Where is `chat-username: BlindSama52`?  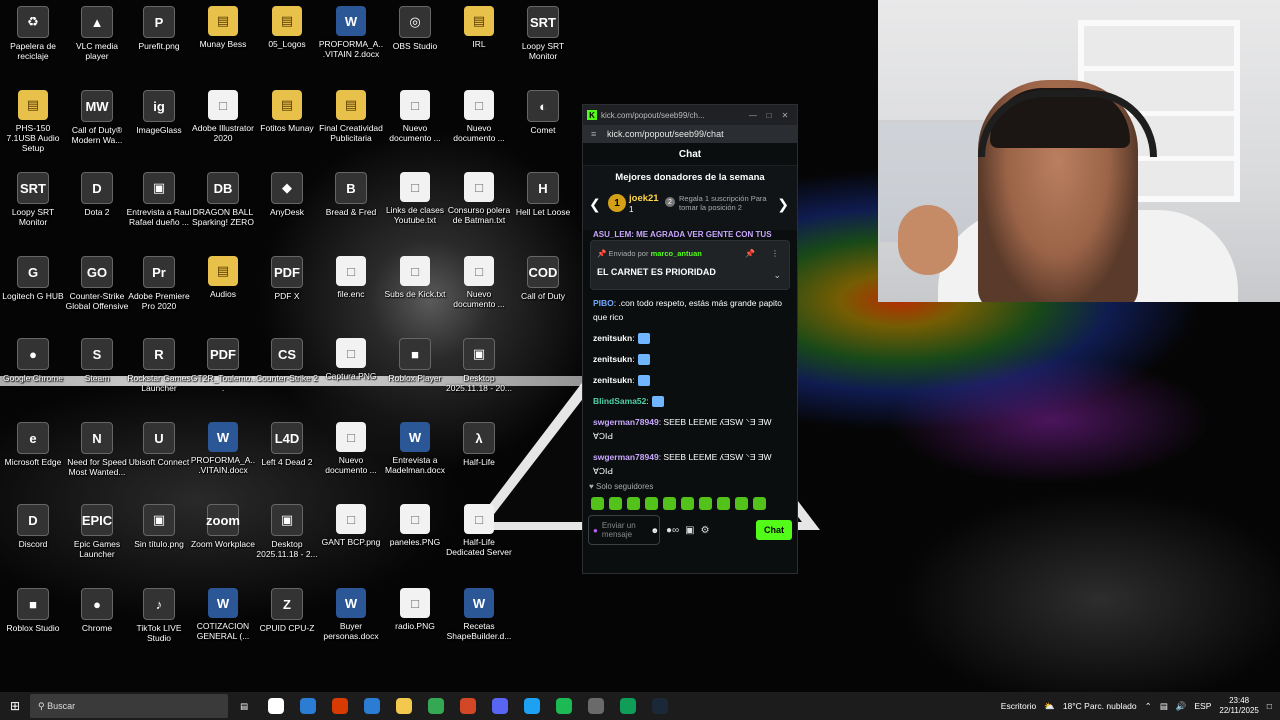
chat-username: BlindSama52 is located at coordinates (619, 401).